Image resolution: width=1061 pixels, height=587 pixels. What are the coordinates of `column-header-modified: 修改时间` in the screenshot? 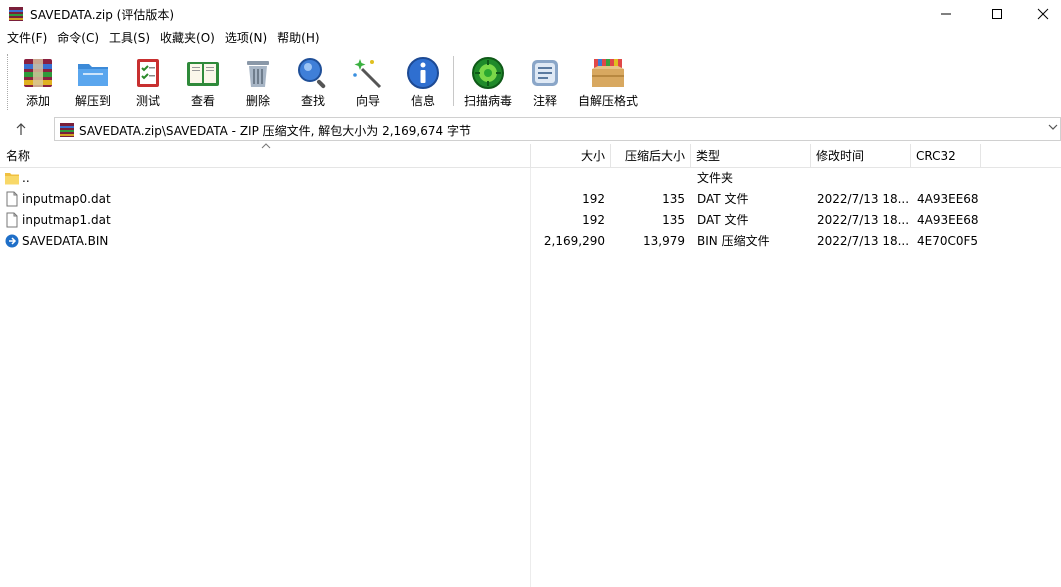 It's located at (861, 156).